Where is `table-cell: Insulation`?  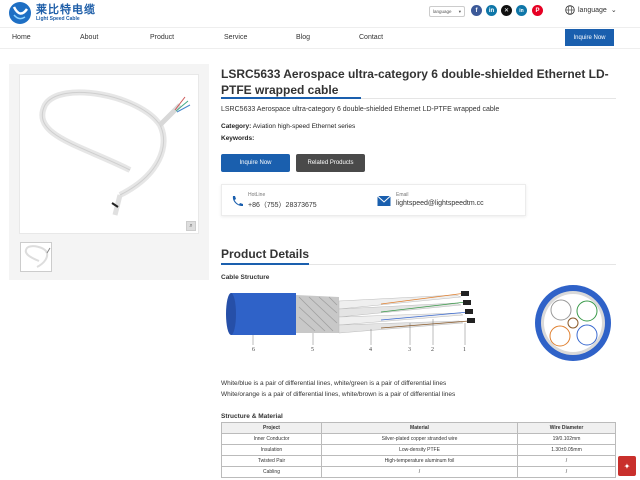 table-cell: Insulation is located at coordinates (271, 450).